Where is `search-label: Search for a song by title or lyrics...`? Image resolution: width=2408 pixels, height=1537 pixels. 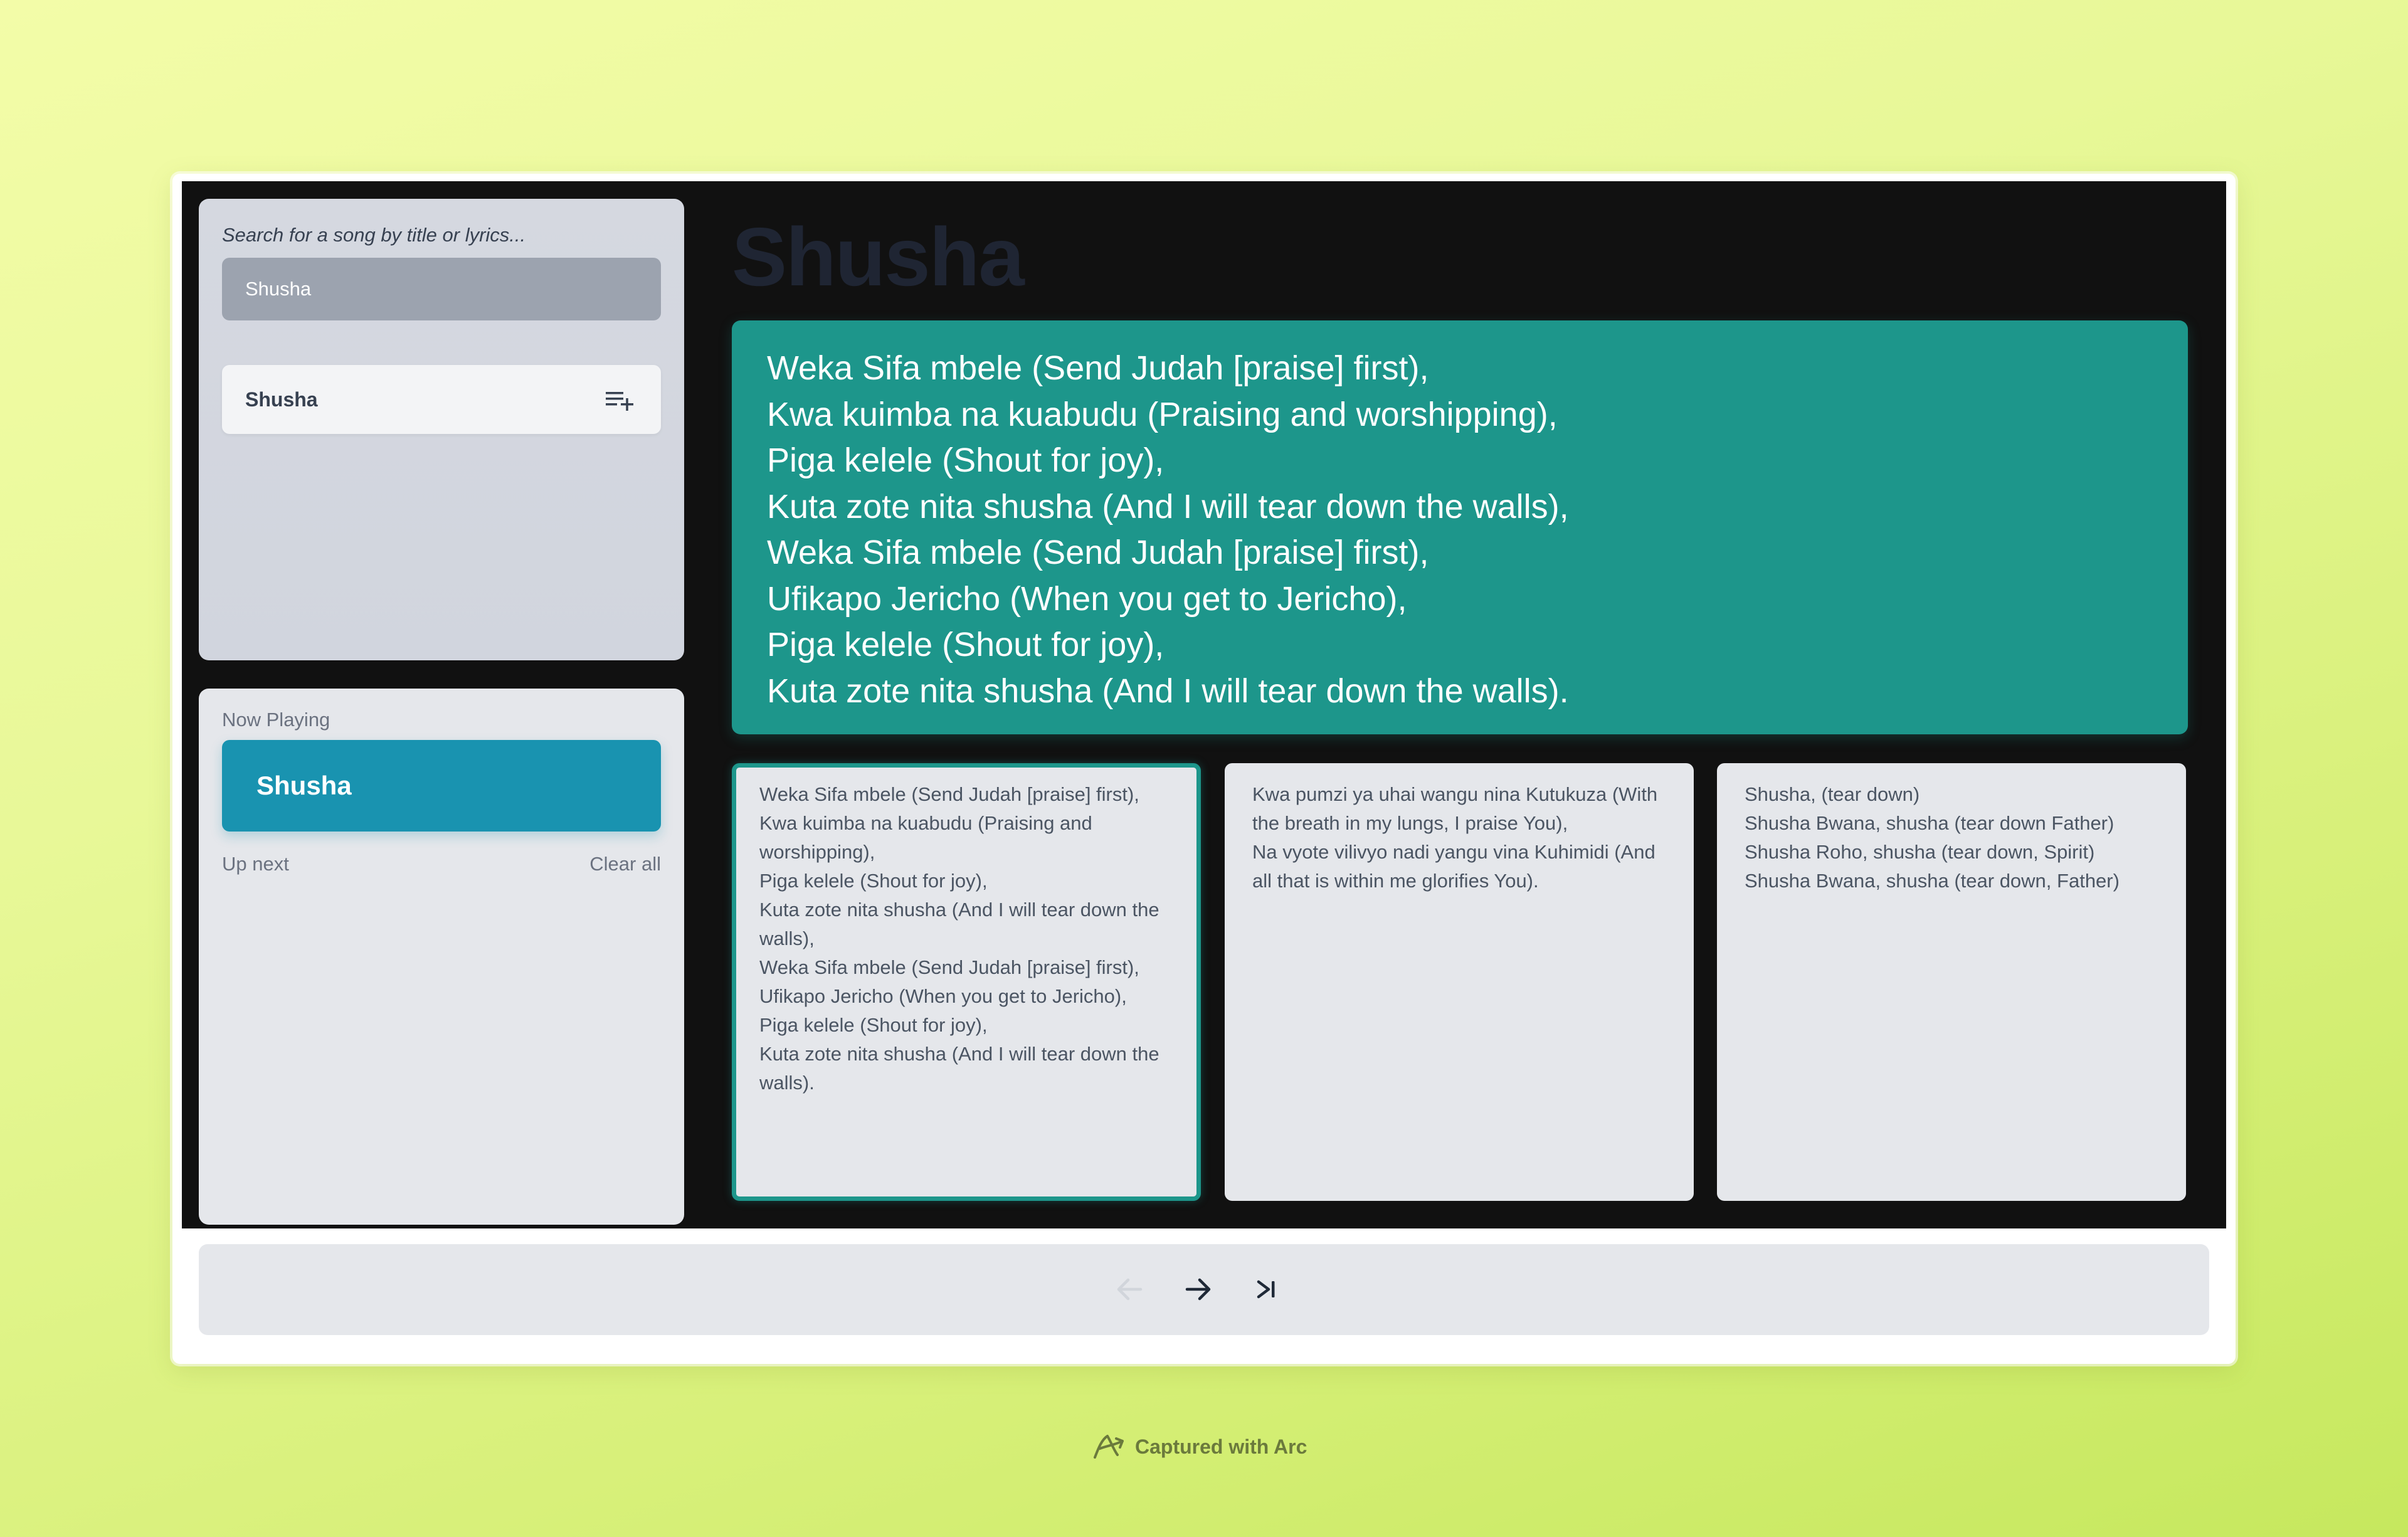 search-label: Search for a song by title or lyrics... is located at coordinates (374, 235).